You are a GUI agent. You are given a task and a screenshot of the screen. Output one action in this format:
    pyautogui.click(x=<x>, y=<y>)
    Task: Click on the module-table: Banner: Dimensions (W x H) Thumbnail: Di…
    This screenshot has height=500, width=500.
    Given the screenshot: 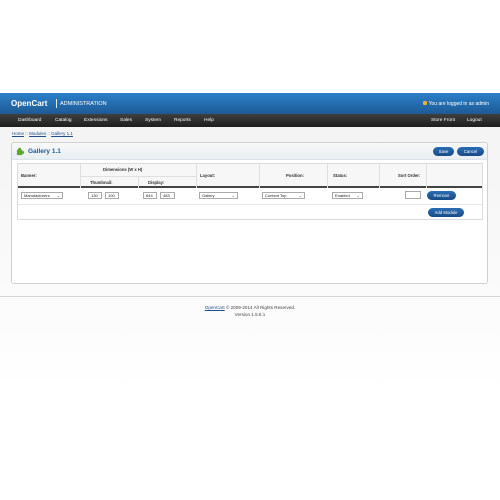 What is the action you would take?
    pyautogui.click(x=250, y=191)
    